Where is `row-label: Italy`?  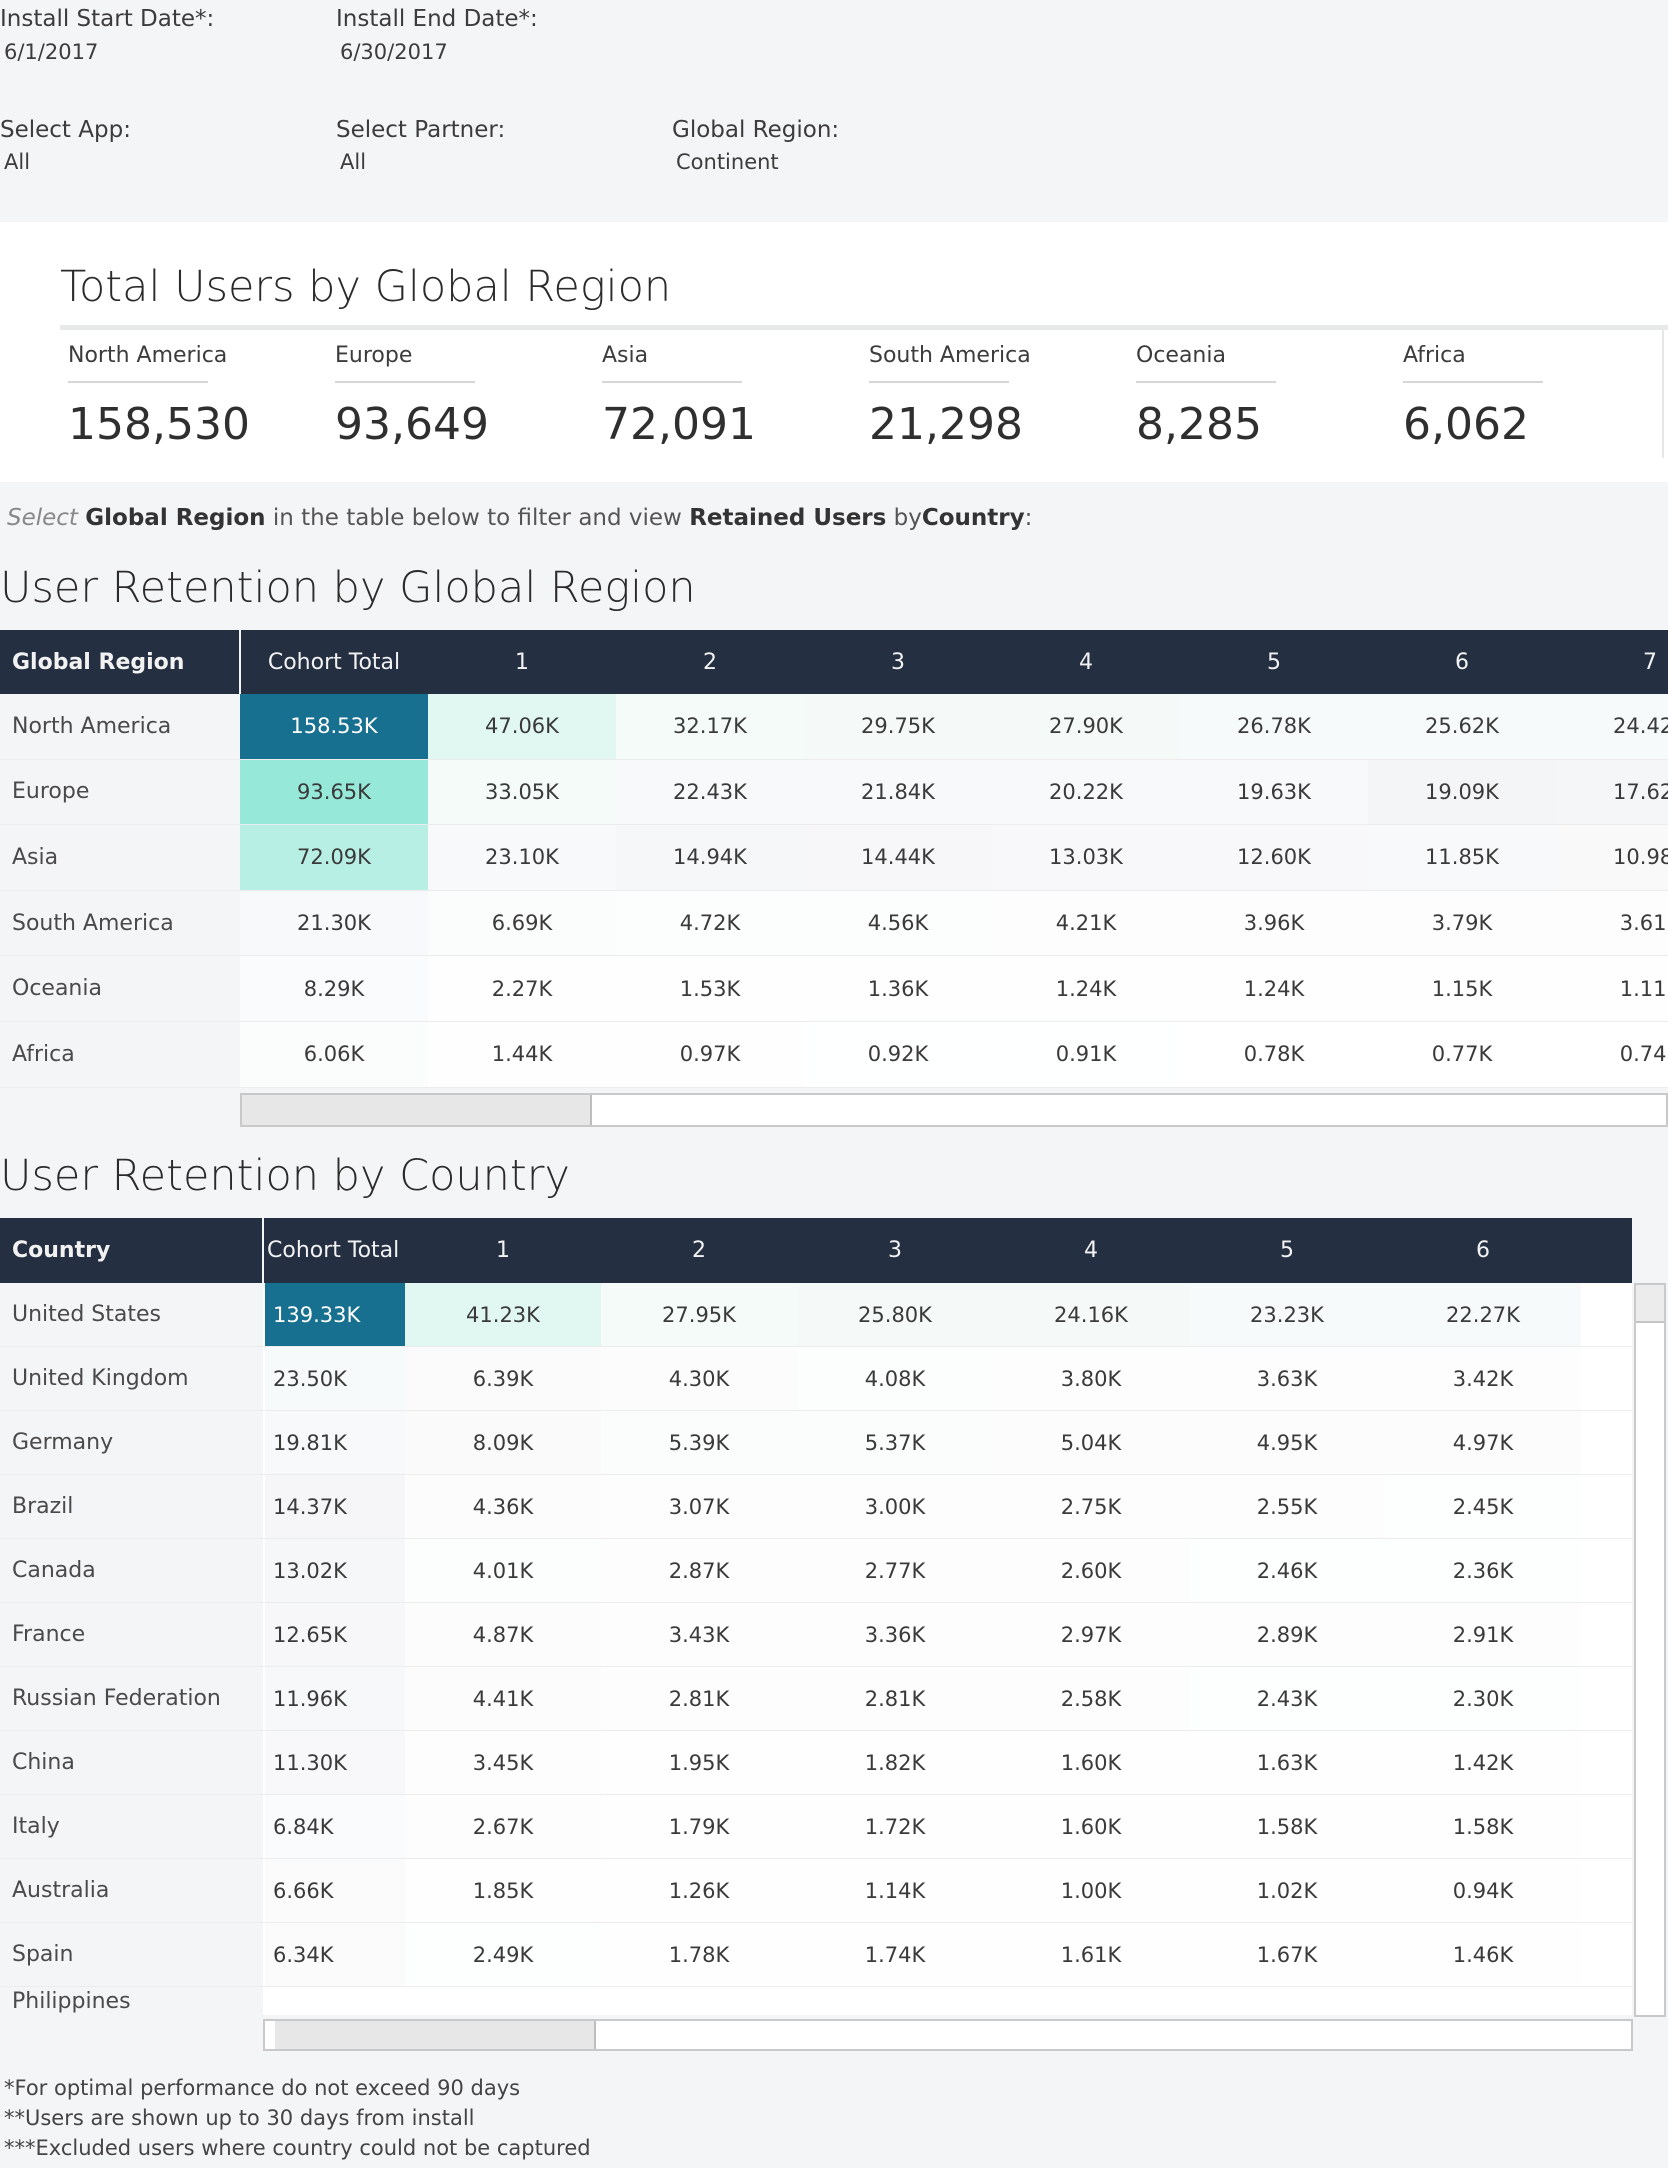
row-label: Italy is located at coordinates (131, 1826).